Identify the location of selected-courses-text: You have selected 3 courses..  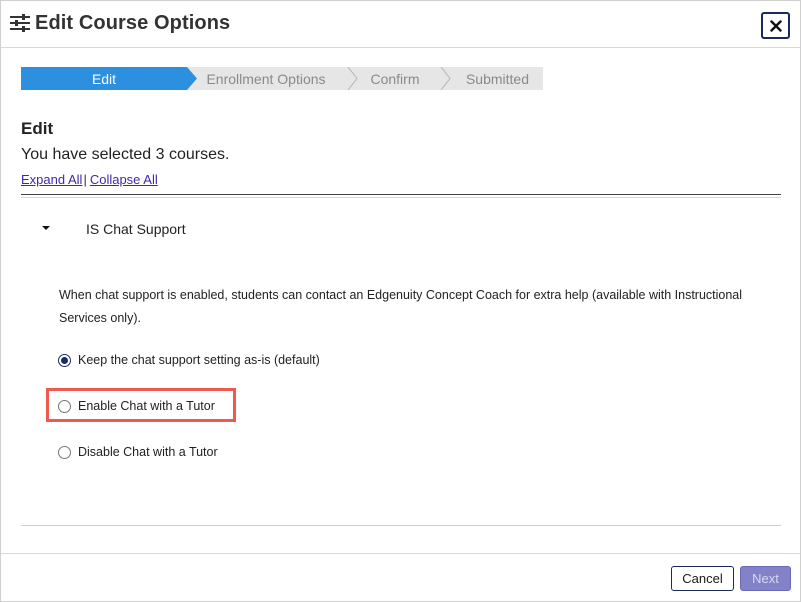
(125, 154).